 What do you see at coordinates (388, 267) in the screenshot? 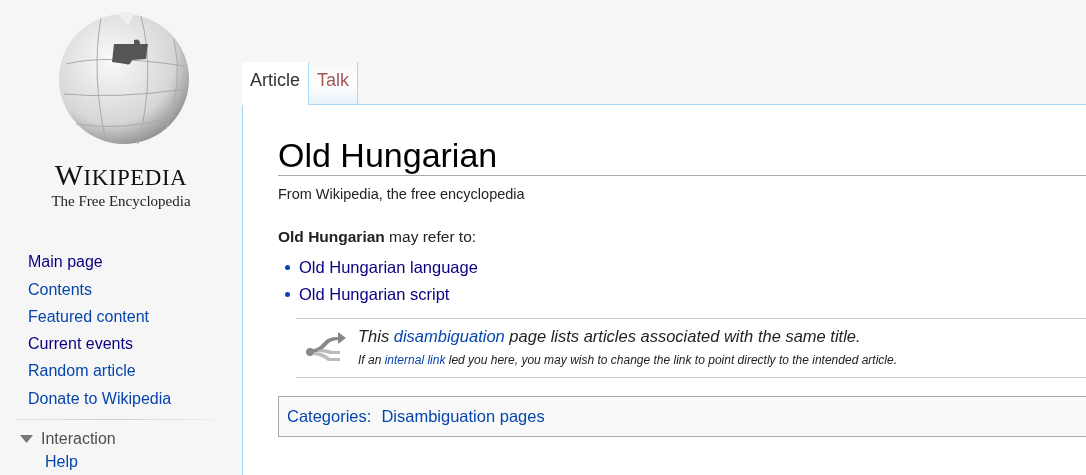
I see `article-link: Old Hungarian language` at bounding box center [388, 267].